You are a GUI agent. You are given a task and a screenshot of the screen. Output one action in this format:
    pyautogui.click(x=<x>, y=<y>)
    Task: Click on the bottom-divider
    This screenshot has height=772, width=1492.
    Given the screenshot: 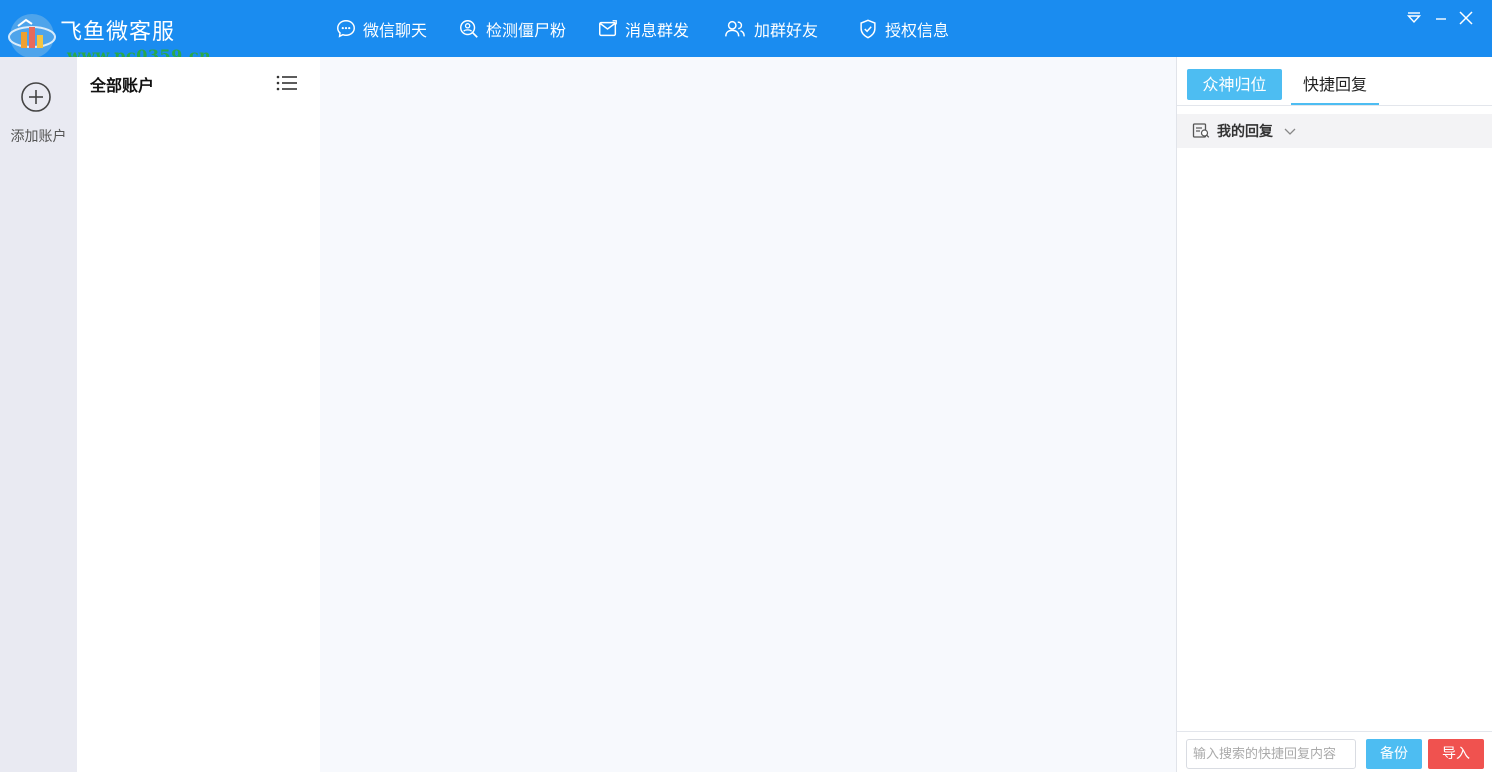 What is the action you would take?
    pyautogui.click(x=1334, y=731)
    